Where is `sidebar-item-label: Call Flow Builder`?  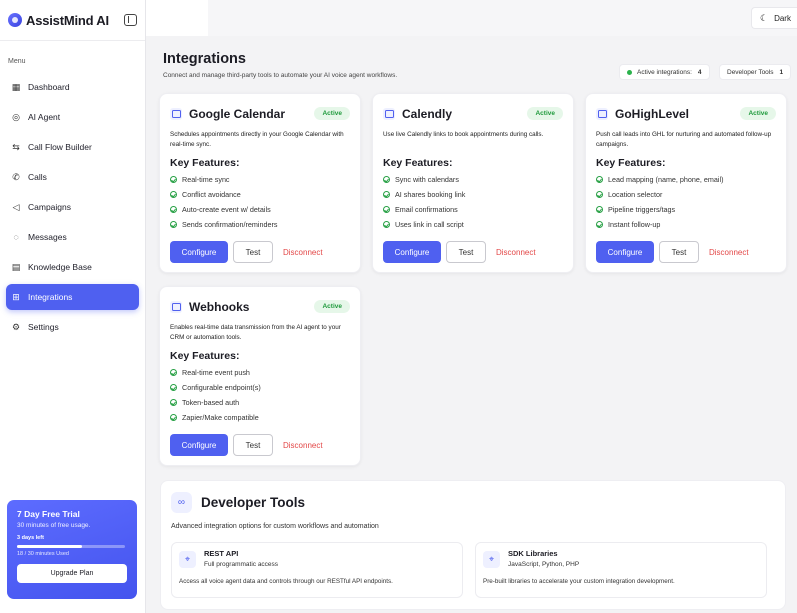 sidebar-item-label: Call Flow Builder is located at coordinates (60, 147).